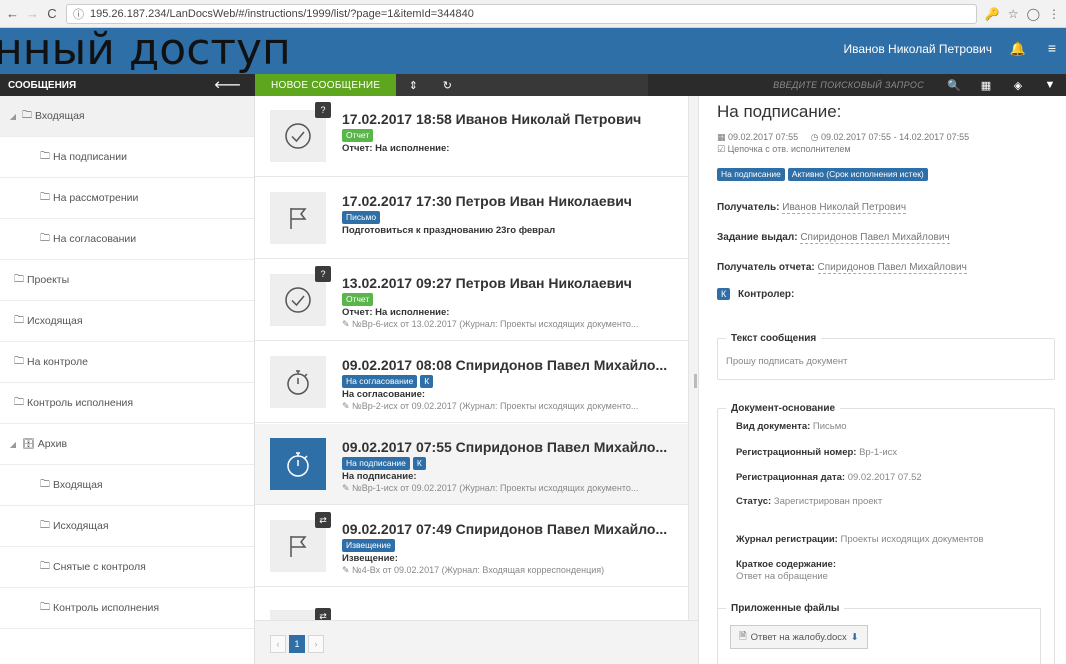 Image resolution: width=1066 pixels, height=664 pixels. What do you see at coordinates (90, 157) in the screenshot?
I see `sidebar-item-label: На подписании` at bounding box center [90, 157].